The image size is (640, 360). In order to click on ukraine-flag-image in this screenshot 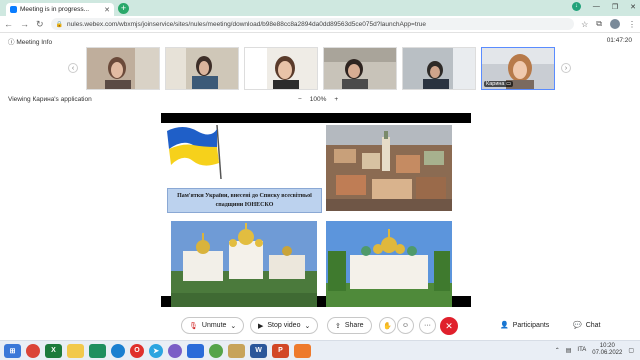, I will do `click(194, 151)`.